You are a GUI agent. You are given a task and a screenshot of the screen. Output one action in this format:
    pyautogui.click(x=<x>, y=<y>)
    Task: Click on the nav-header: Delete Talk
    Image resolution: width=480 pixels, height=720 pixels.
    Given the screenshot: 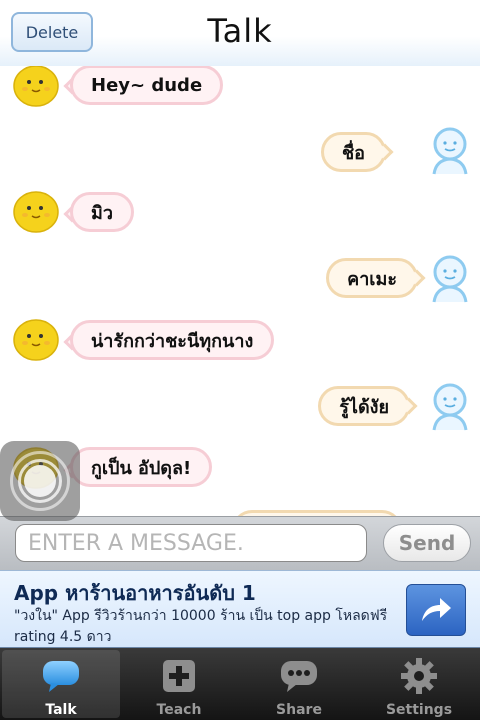 What is the action you would take?
    pyautogui.click(x=240, y=33)
    